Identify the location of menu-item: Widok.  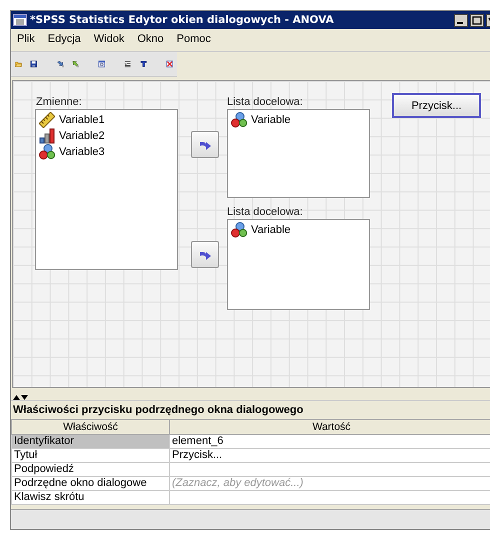
(109, 40).